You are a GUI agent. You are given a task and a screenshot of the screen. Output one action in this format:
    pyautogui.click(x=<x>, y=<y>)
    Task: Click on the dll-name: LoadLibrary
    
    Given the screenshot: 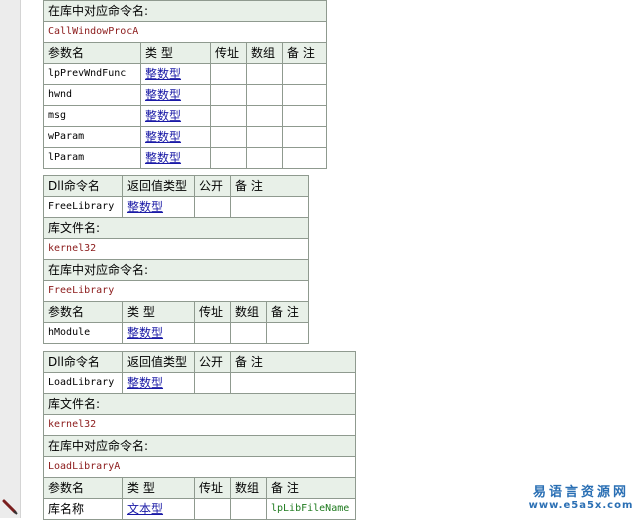 What is the action you would take?
    pyautogui.click(x=83, y=383)
    